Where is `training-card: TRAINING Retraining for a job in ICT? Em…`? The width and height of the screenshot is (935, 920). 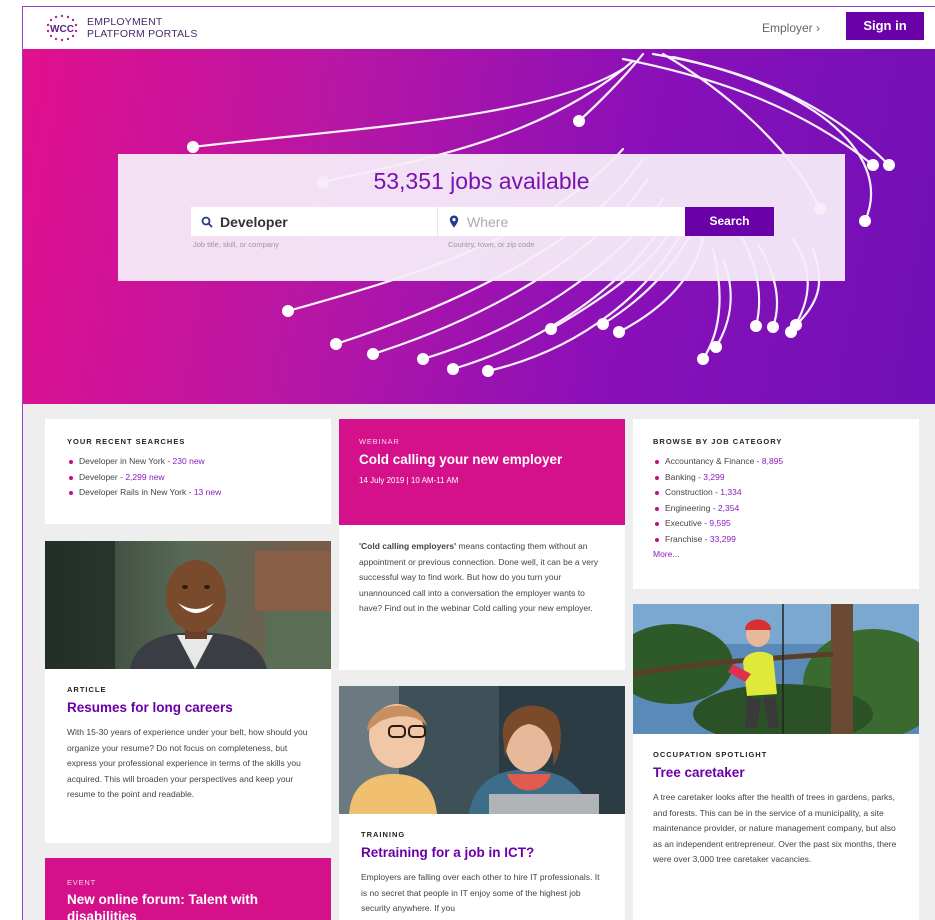 training-card: TRAINING Retraining for a job in ICT? Em… is located at coordinates (482, 803).